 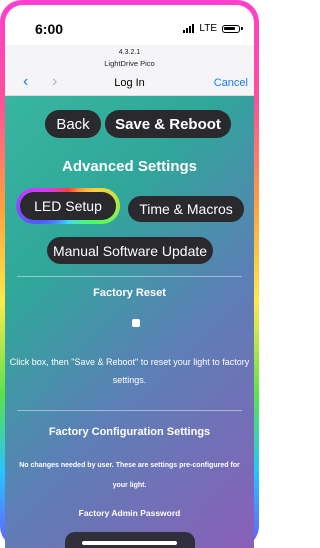 I want to click on factory-config-heading: Factory Configuration Settings, so click(x=129, y=432).